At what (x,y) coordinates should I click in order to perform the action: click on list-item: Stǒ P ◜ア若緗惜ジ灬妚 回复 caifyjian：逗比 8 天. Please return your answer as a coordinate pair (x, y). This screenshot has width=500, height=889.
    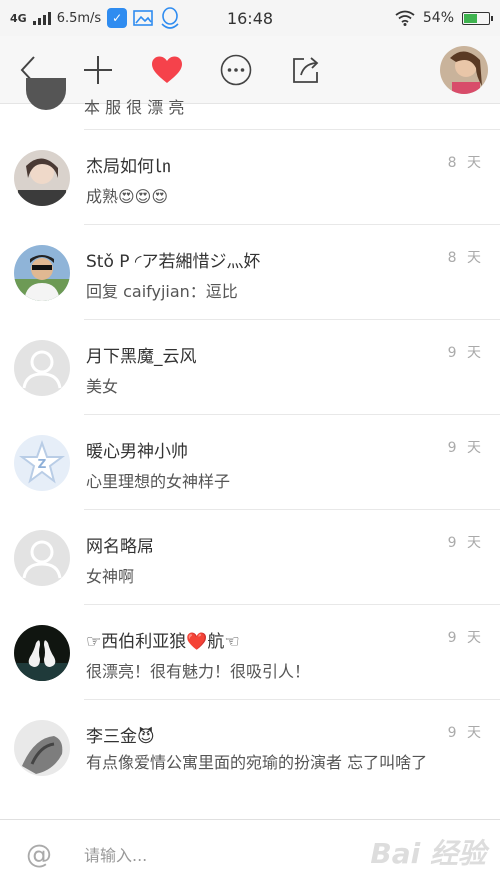
    Looking at the image, I should click on (250, 272).